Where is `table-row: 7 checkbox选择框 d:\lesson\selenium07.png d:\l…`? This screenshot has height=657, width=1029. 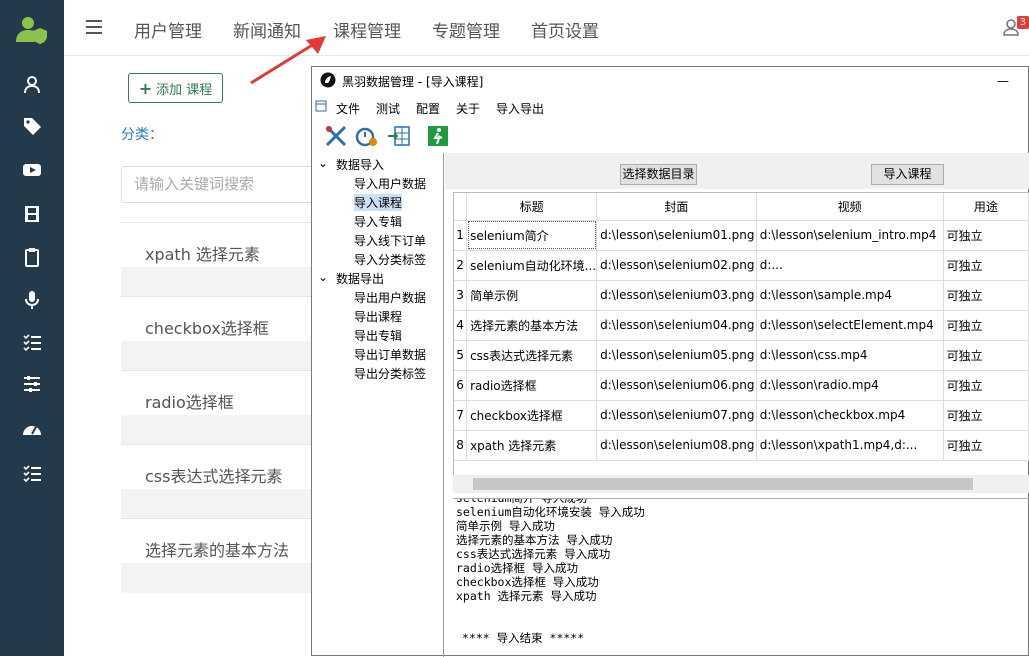
table-row: 7 checkbox选择框 d:\lesson\selenium07.png d:\l… is located at coordinates (741, 415).